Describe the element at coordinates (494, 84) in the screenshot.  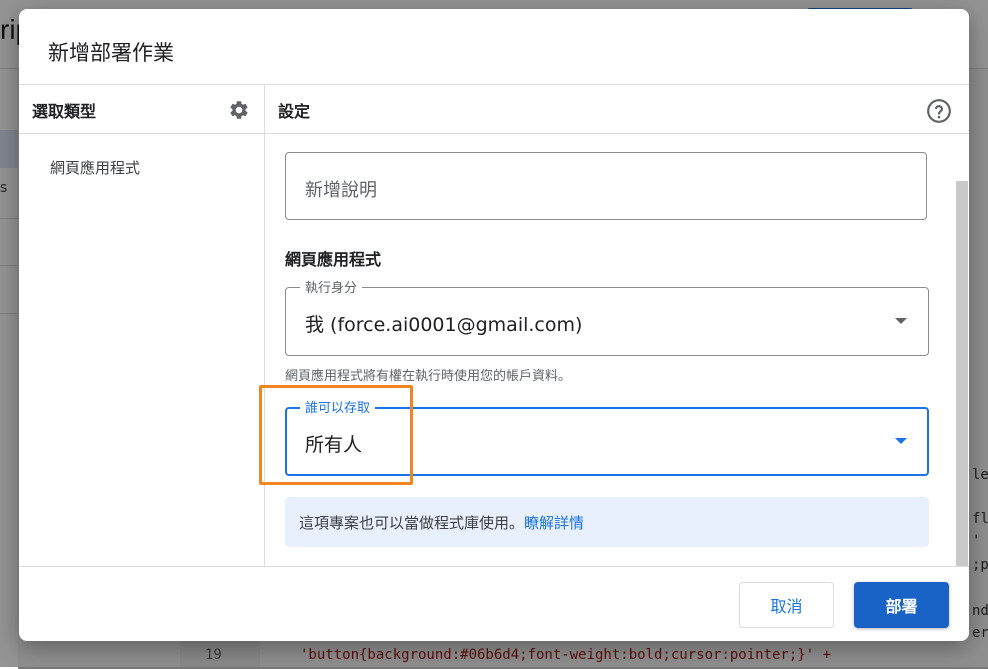
I see `title-divider` at that location.